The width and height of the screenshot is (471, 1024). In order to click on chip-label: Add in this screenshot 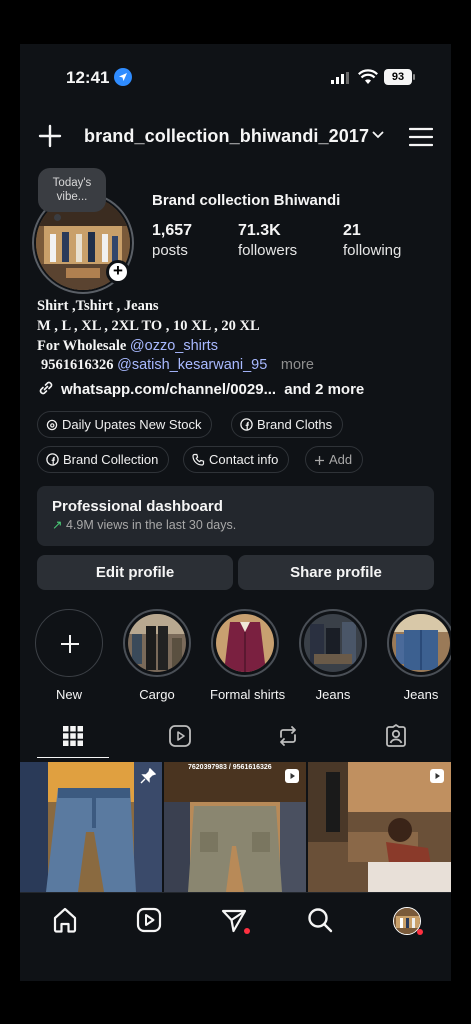, I will do `click(341, 459)`.